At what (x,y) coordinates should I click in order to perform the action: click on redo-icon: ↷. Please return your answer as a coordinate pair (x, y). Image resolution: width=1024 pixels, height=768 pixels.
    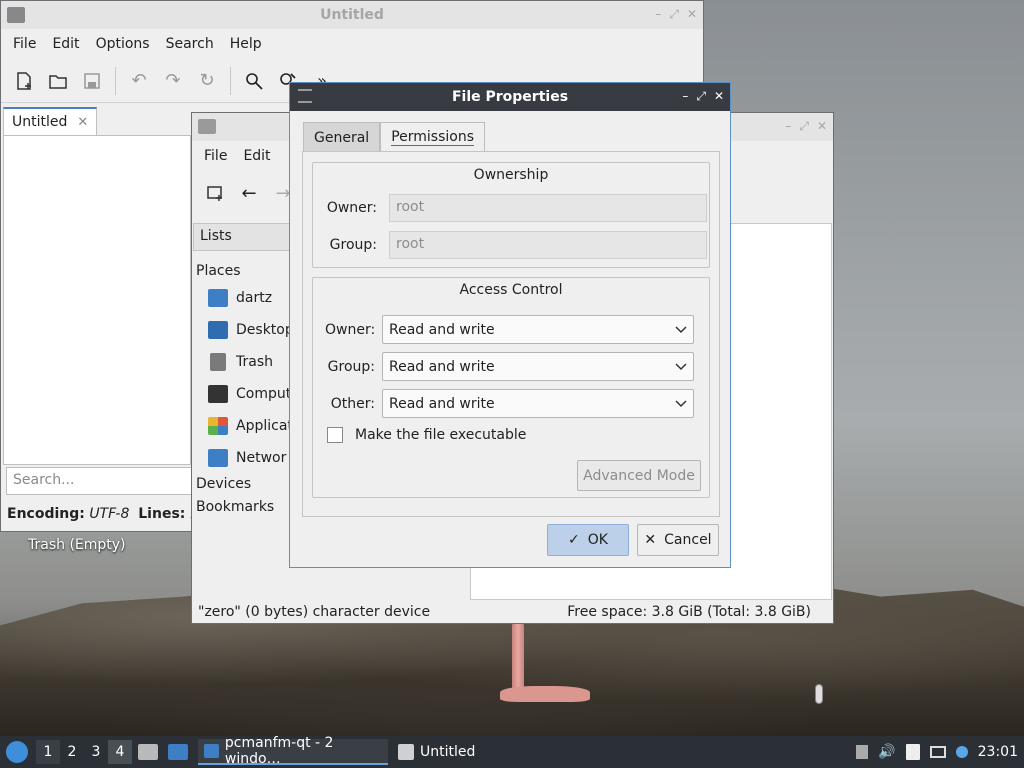
    Looking at the image, I should click on (173, 81).